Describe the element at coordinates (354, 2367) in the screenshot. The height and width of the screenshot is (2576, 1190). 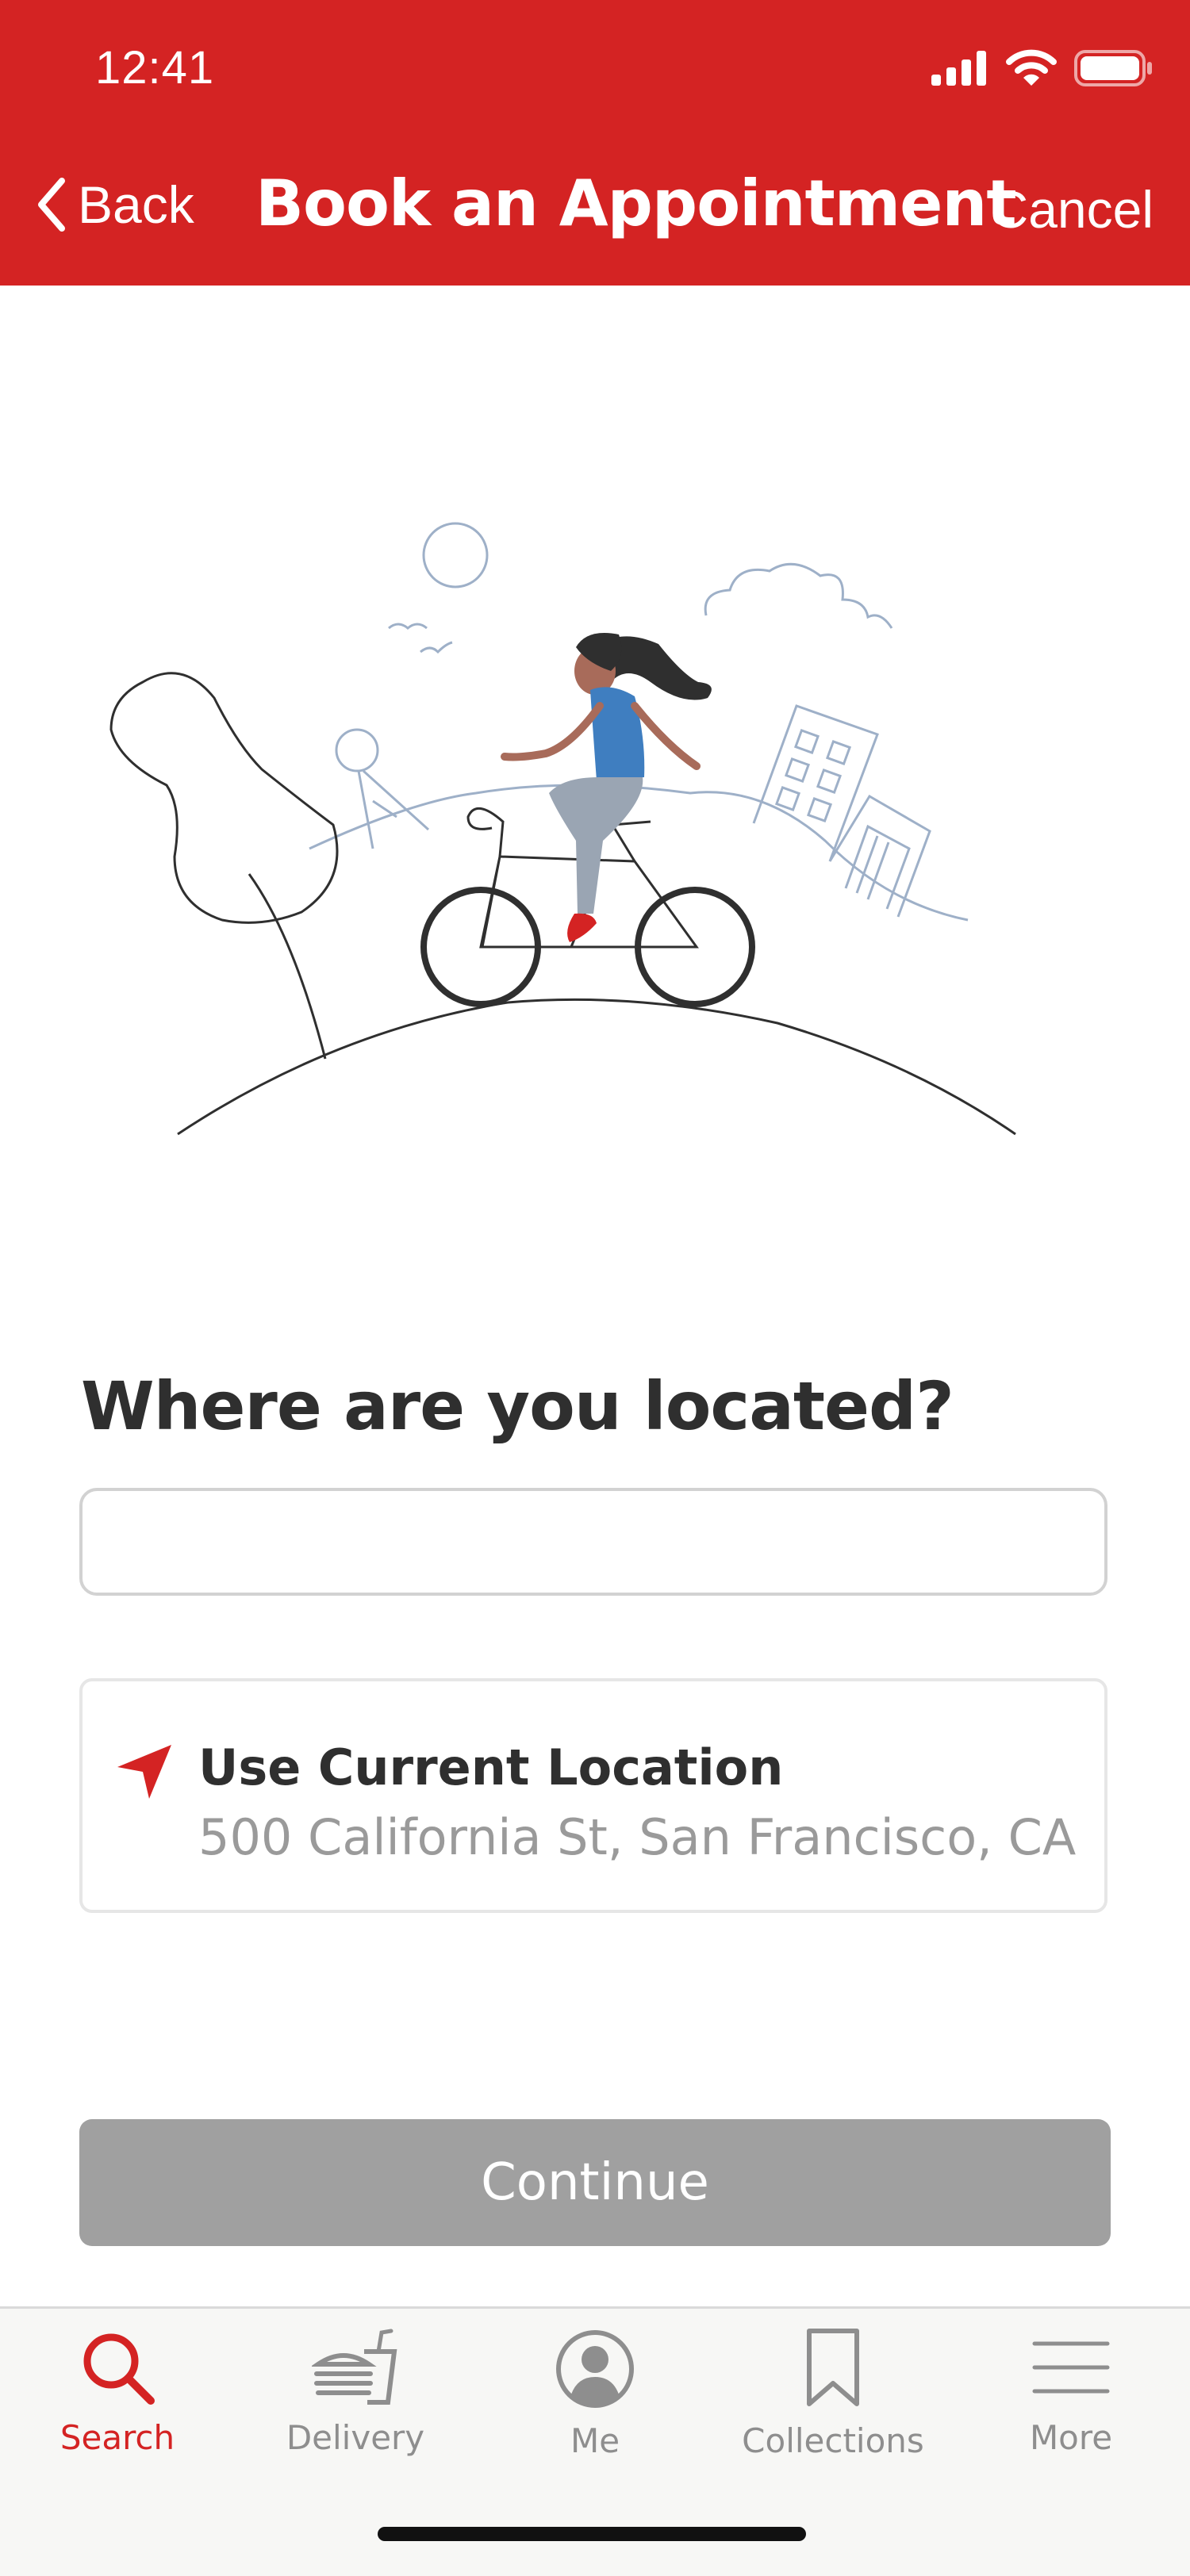
I see `delivery-icon` at that location.